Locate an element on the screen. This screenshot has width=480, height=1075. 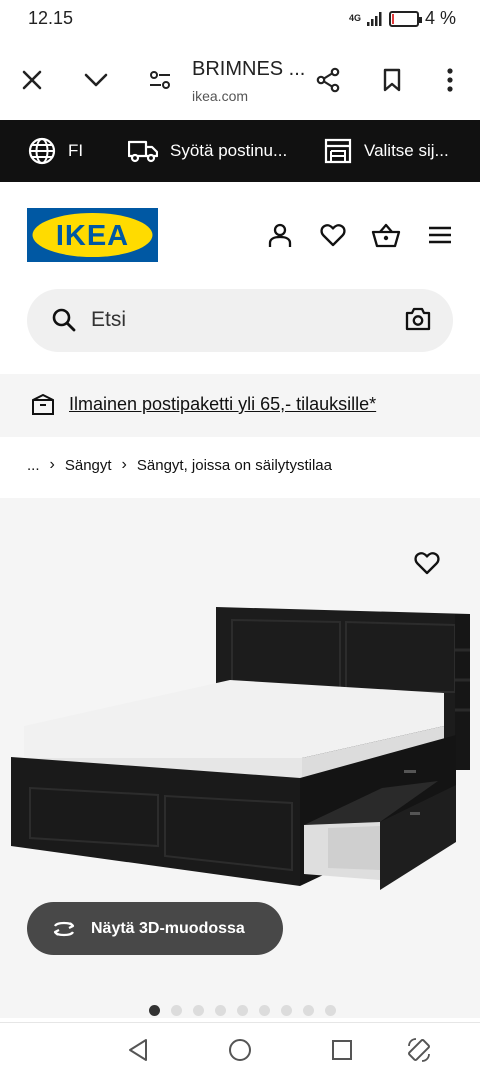
status-bar: 12.15 4G 4 % is located at coordinates (240, 19).